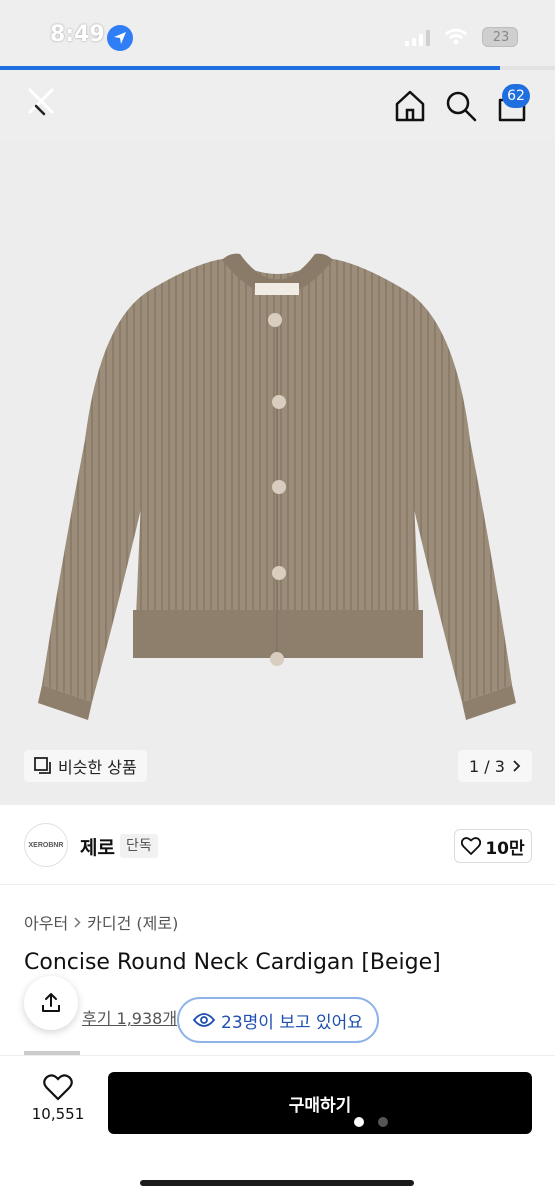  Describe the element at coordinates (277, 845) in the screenshot. I see `brand-row: XEROBNR 제로 단독 10만` at that location.